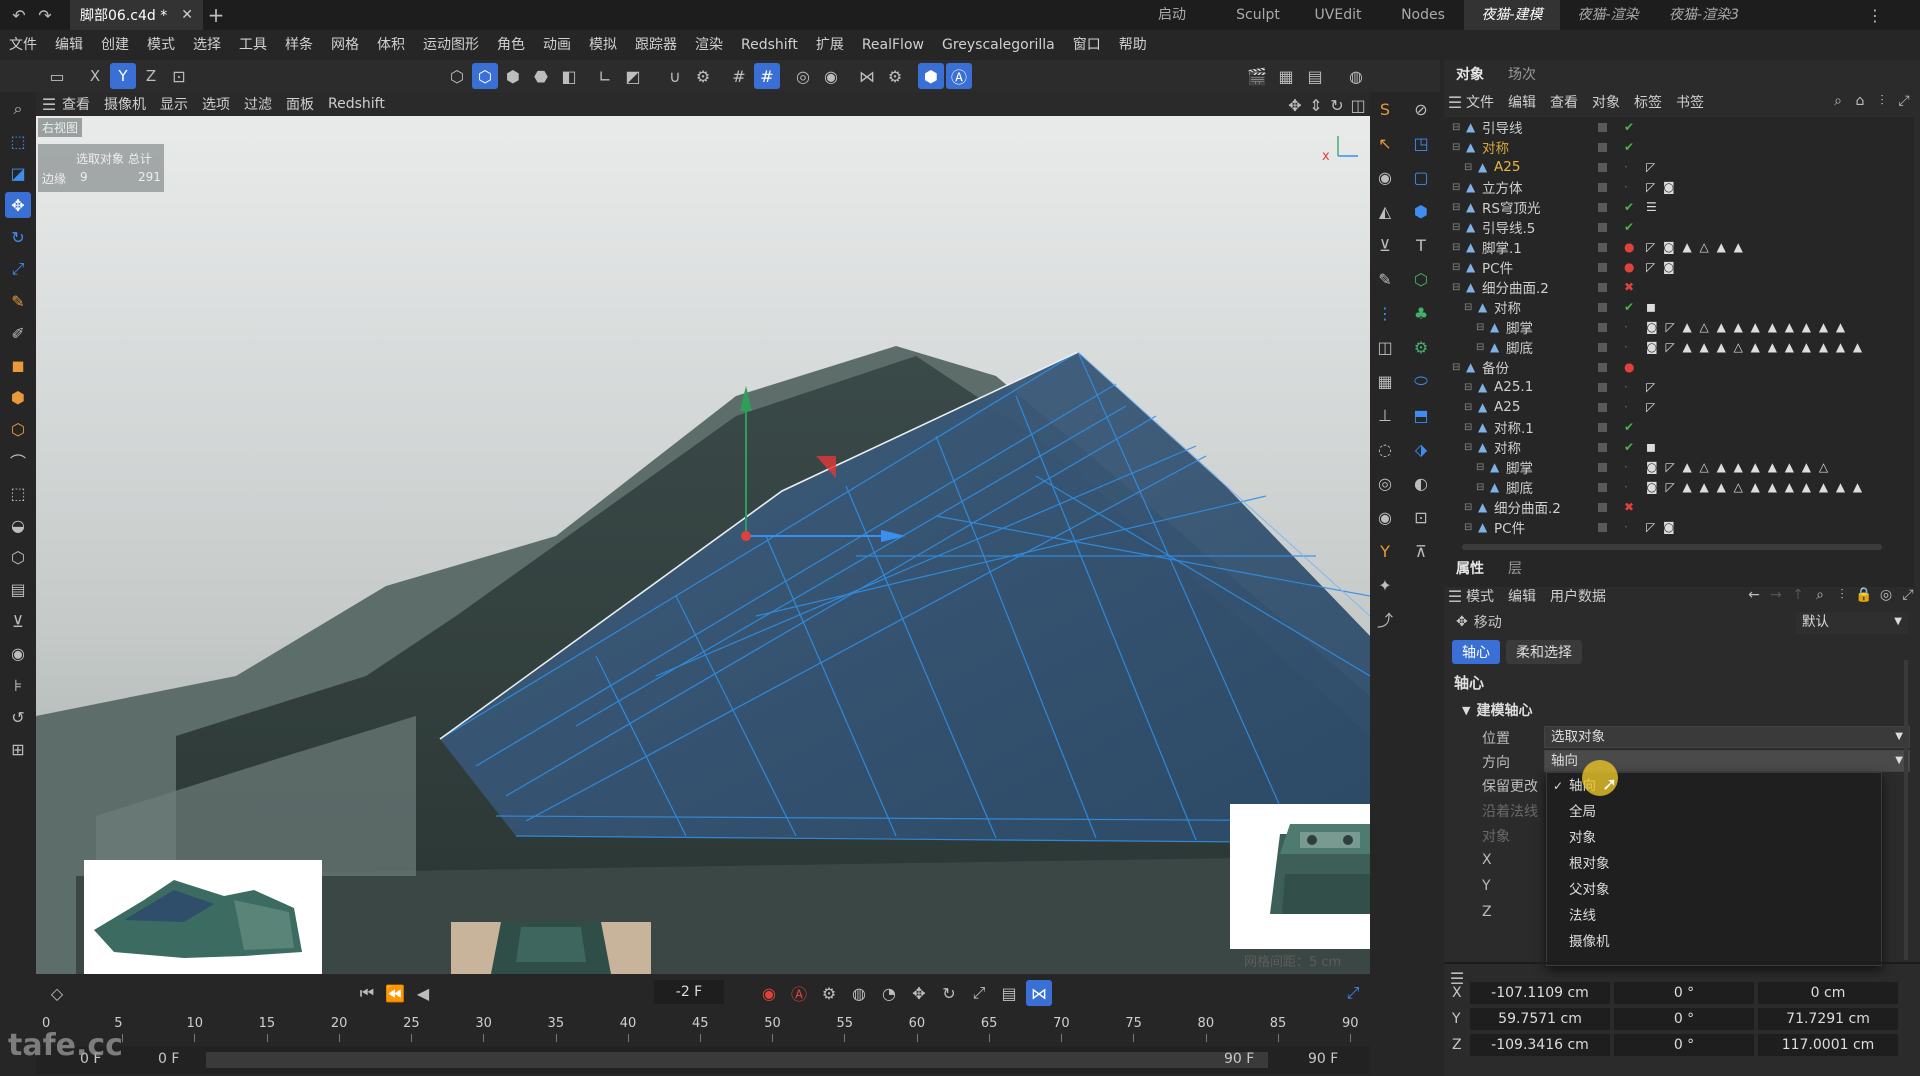 Image resolution: width=1920 pixels, height=1076 pixels. What do you see at coordinates (216, 15) in the screenshot?
I see `add-tab-icon: +` at bounding box center [216, 15].